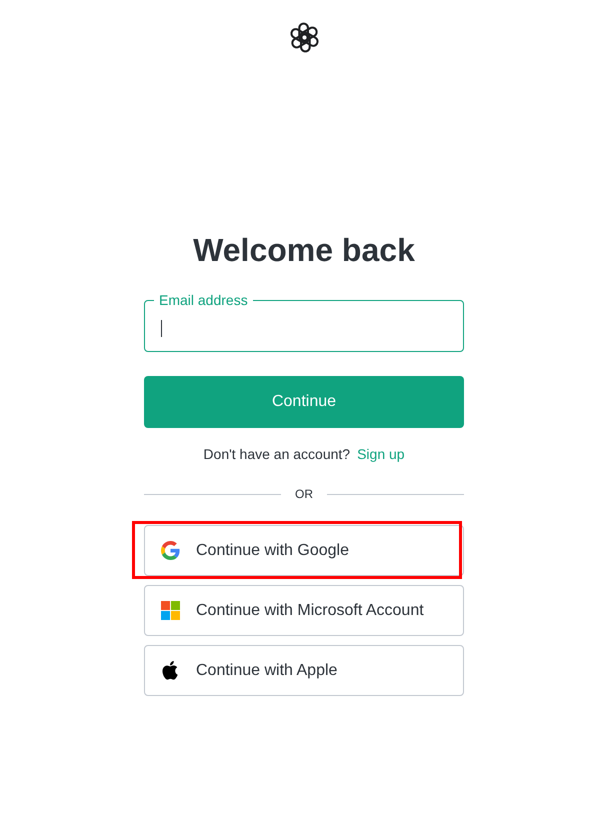  Describe the element at coordinates (170, 550) in the screenshot. I see `google-g-icon` at that location.